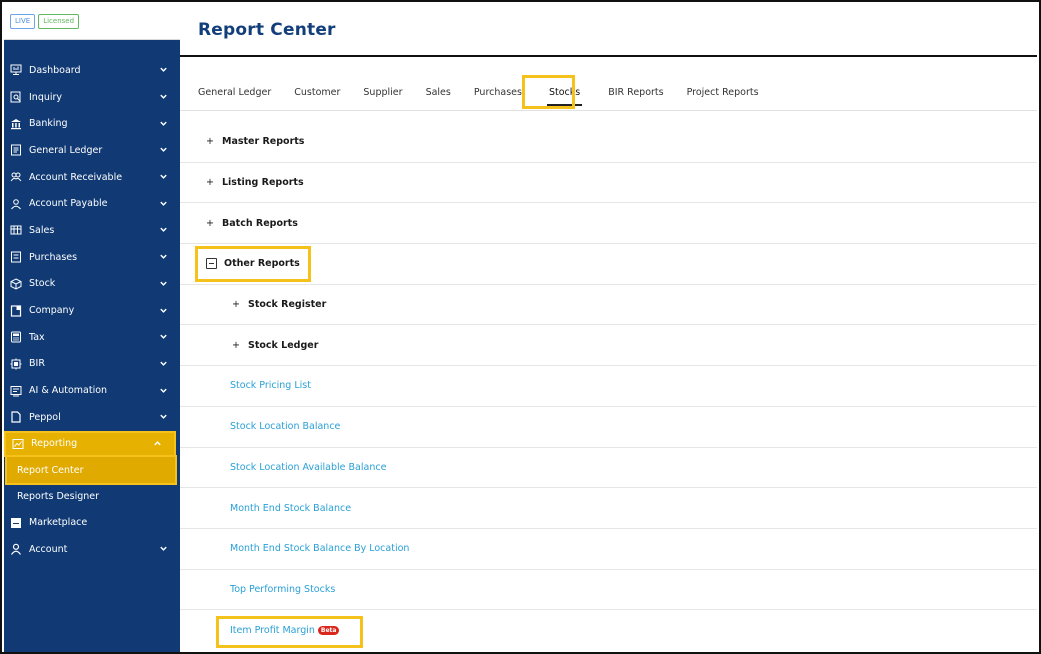 This screenshot has height=654, width=1041. I want to click on sidebar-subitem-reports-designer: Reports Designer, so click(92, 496).